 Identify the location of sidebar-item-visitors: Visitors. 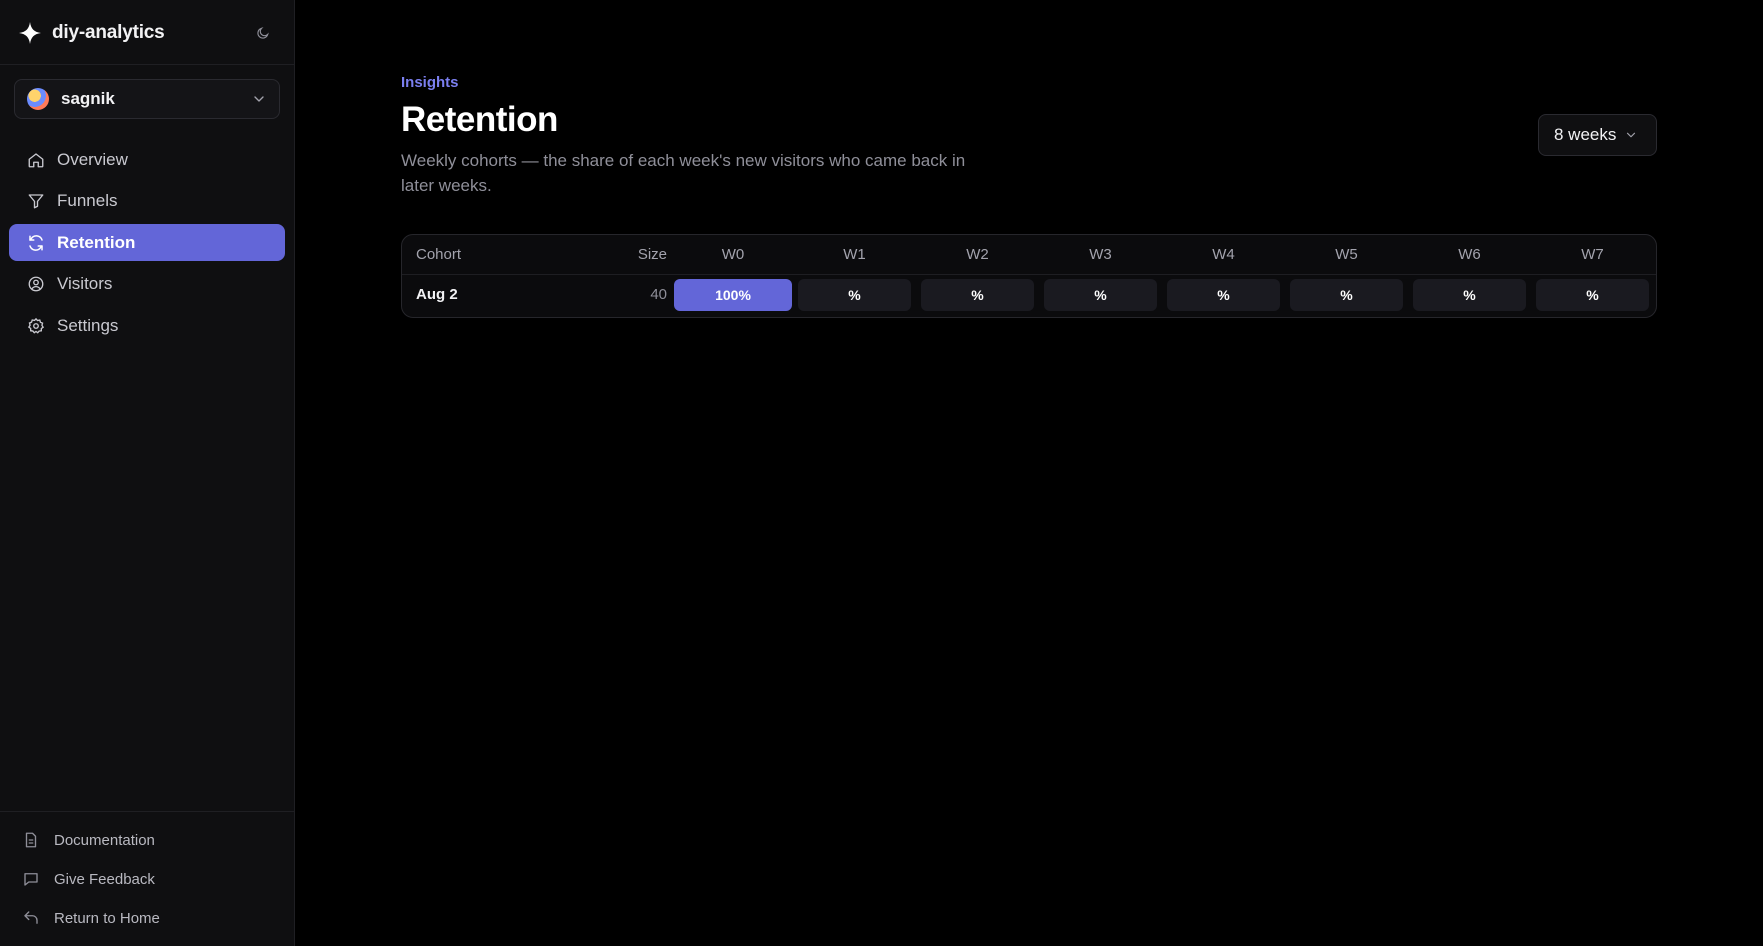
(147, 284).